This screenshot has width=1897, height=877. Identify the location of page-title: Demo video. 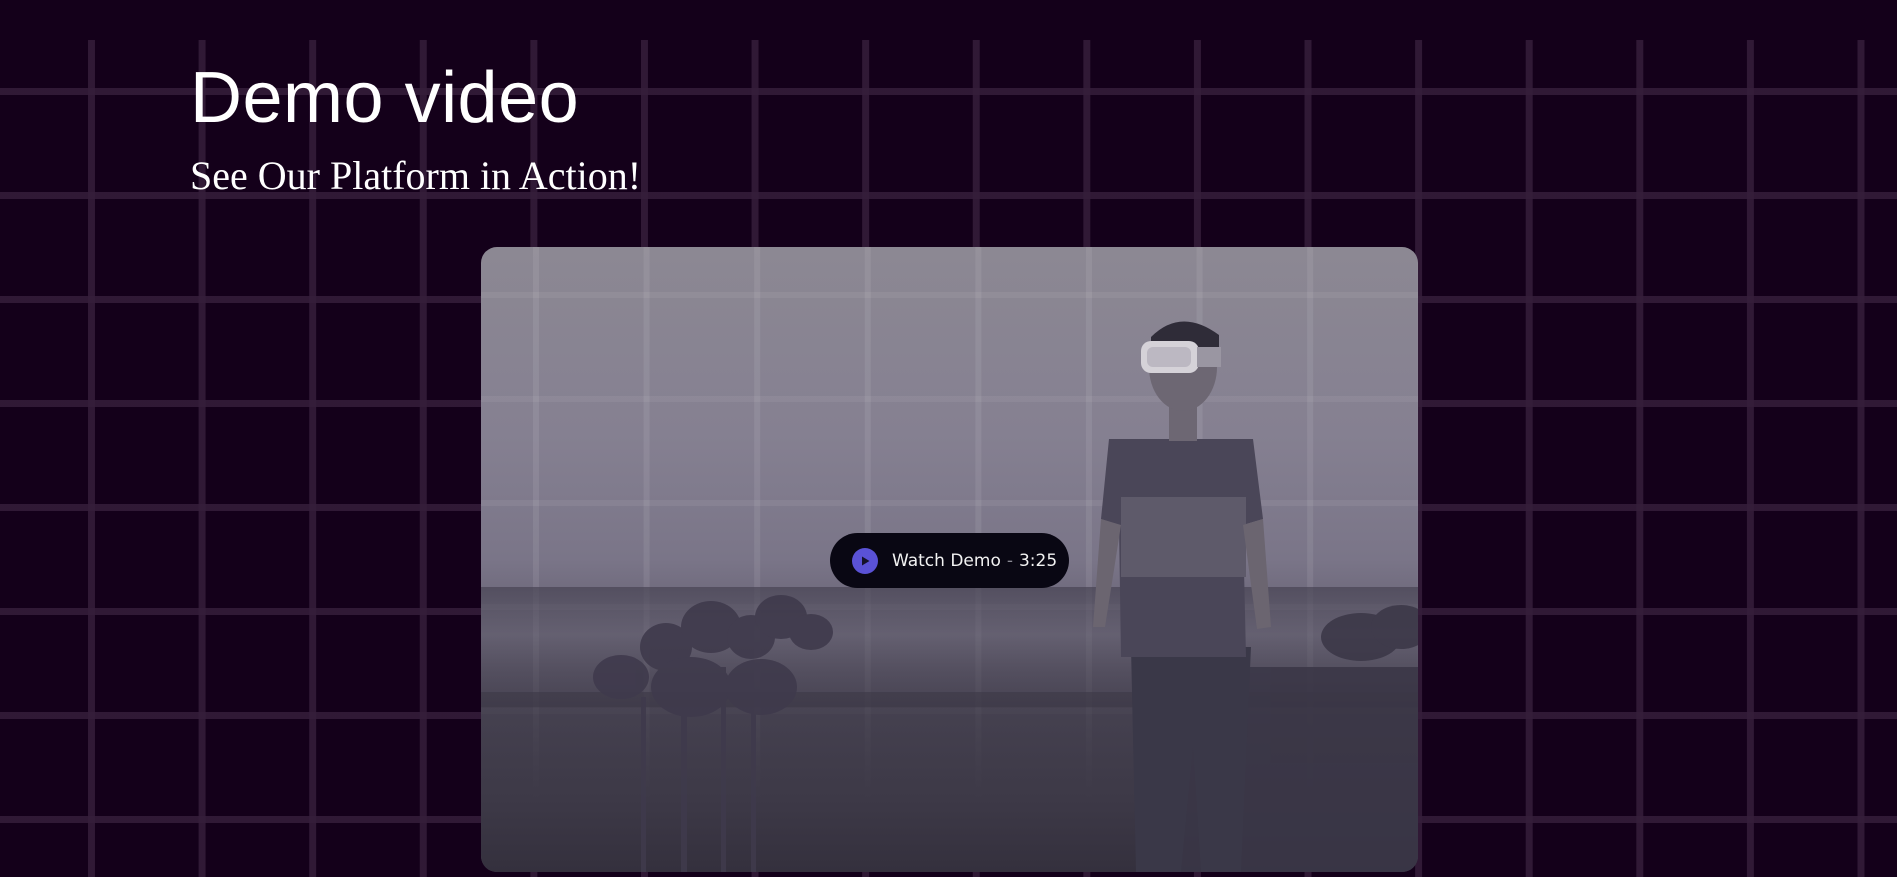
(385, 98).